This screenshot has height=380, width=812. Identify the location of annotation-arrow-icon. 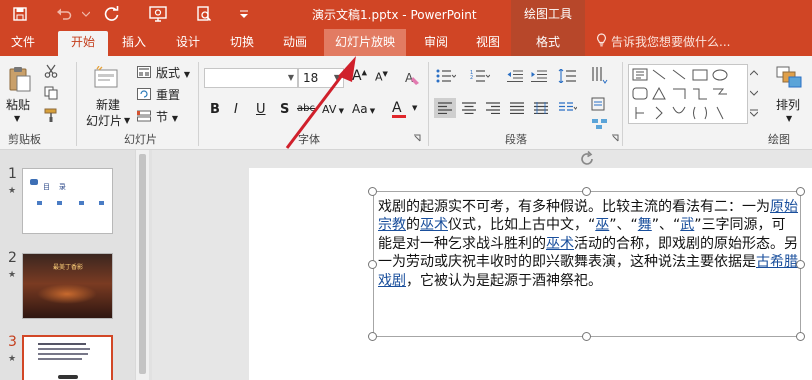
(320, 102).